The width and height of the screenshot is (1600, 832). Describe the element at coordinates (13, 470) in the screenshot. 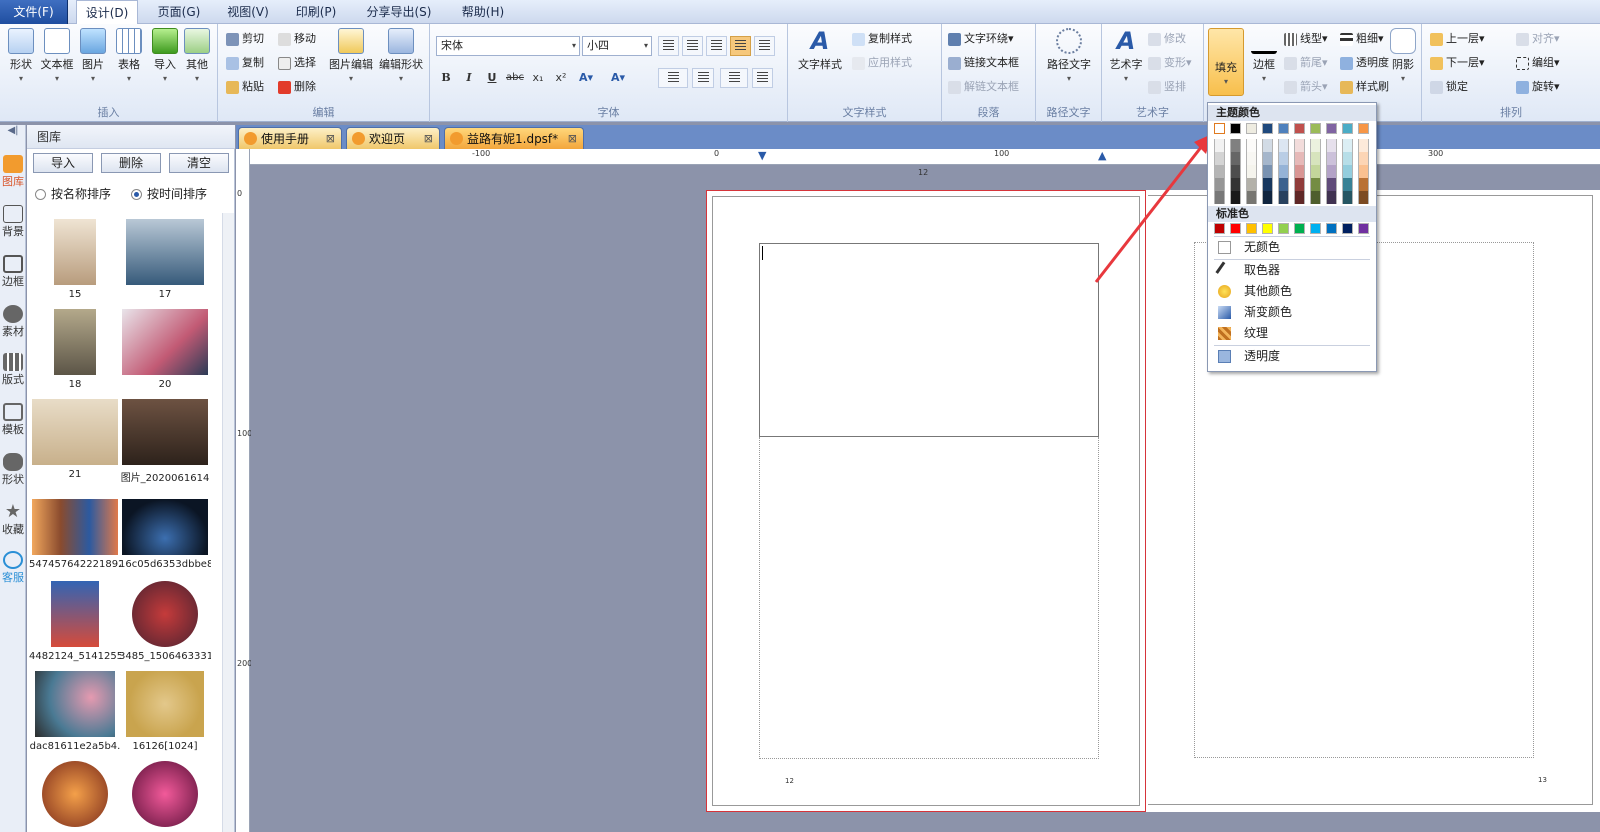

I see `side-shape: 形状` at that location.